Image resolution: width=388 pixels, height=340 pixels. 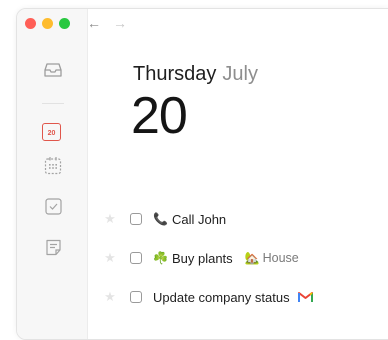 I want to click on project-tag: 🏡 House, so click(x=272, y=258).